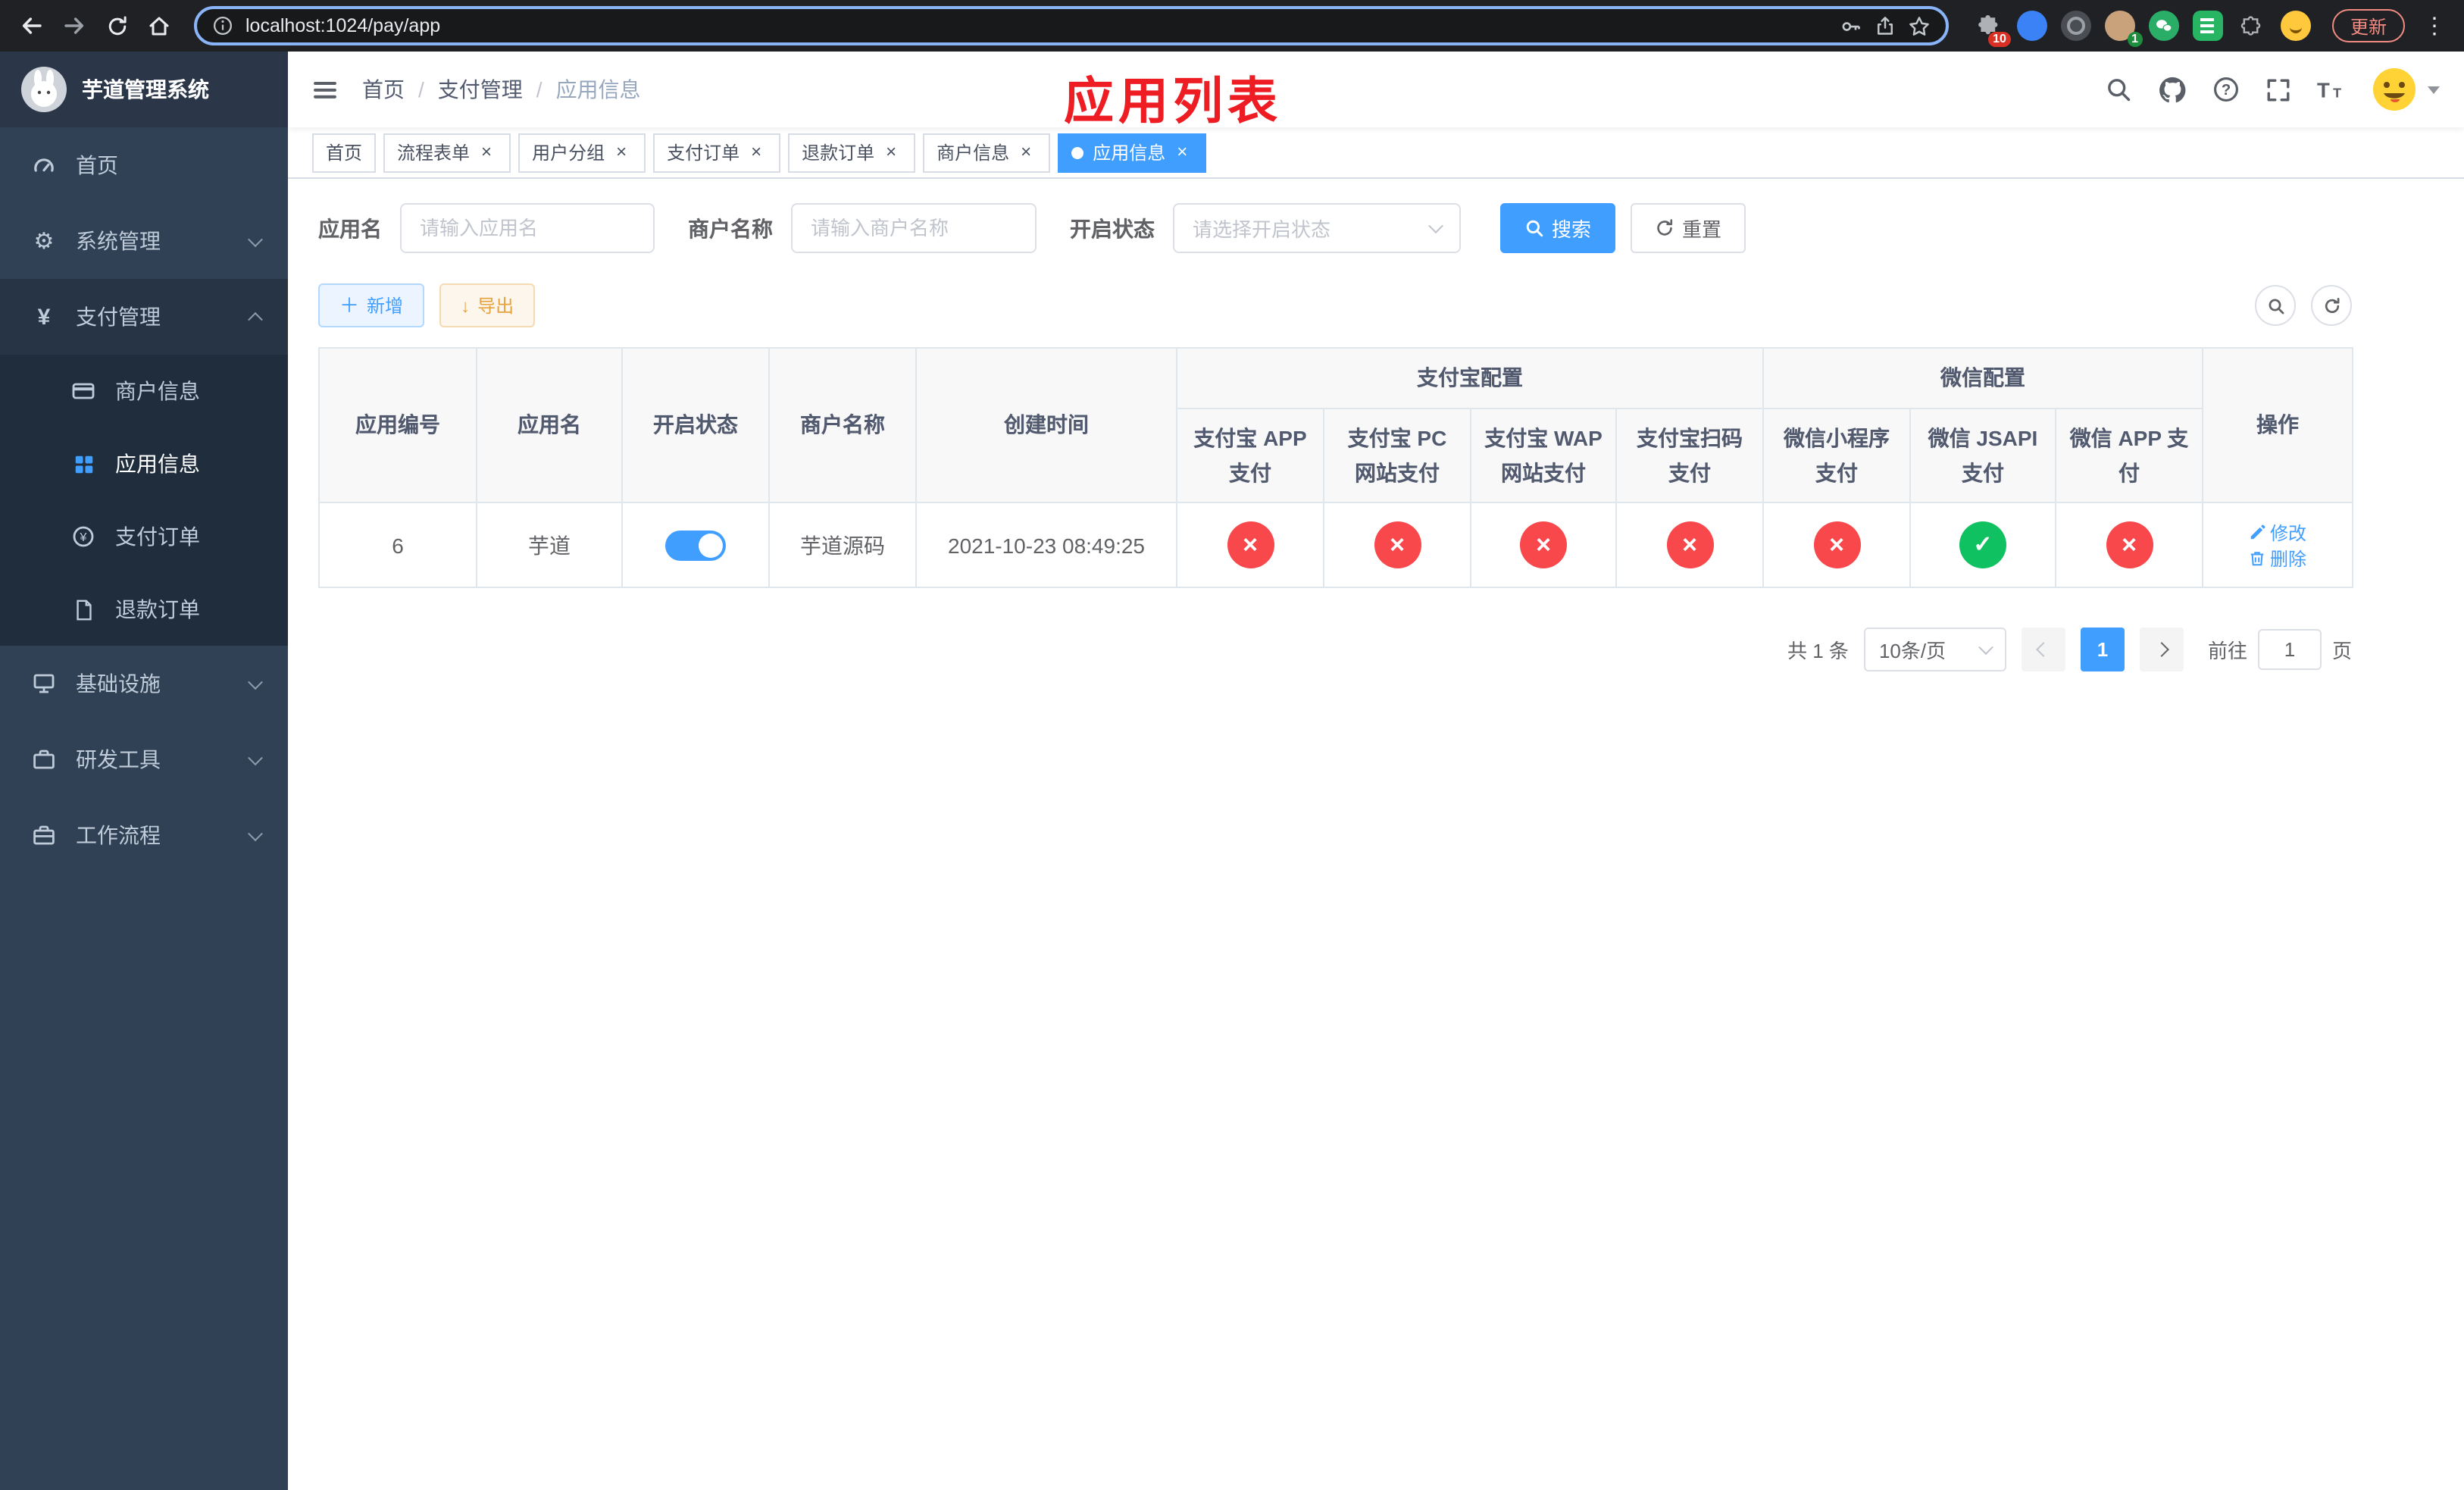 This screenshot has height=1490, width=2464. I want to click on search-button: 搜索, so click(1558, 228).